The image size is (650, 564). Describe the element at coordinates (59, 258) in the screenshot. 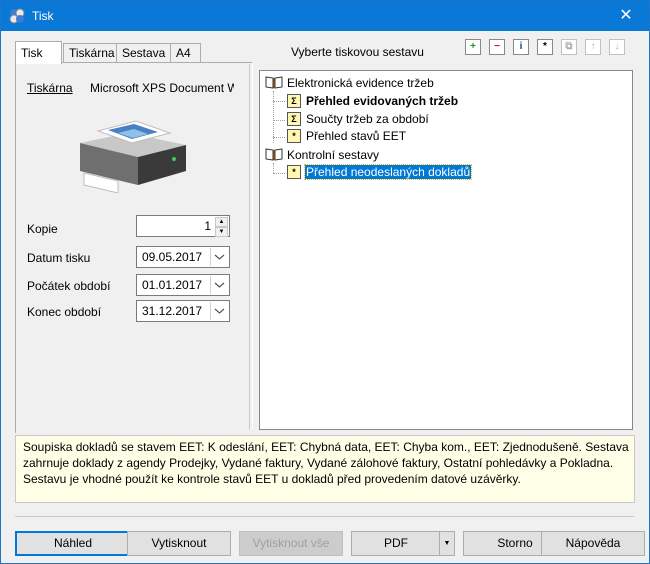

I see `print-date-label: Datum tisku` at that location.